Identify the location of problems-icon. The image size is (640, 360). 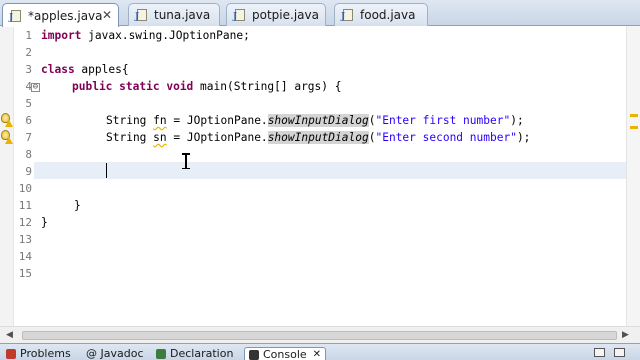
(11, 354).